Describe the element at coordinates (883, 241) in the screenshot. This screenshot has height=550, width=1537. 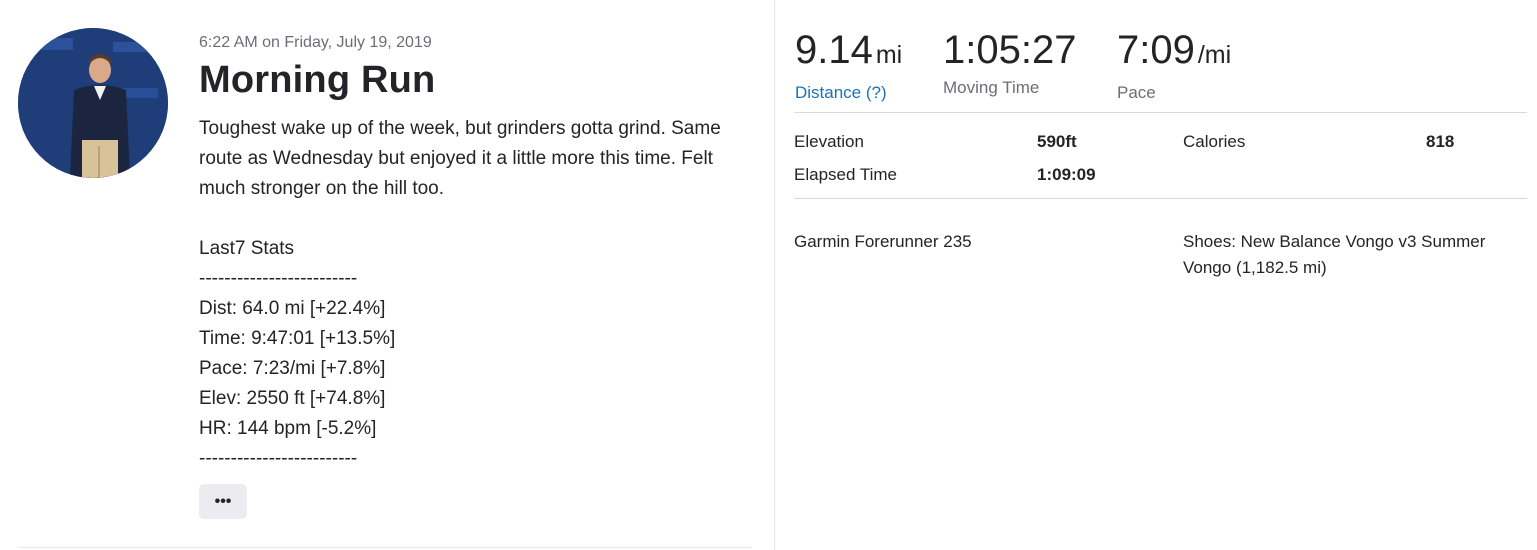
I see `device-name: Garmin Forerunner 235` at that location.